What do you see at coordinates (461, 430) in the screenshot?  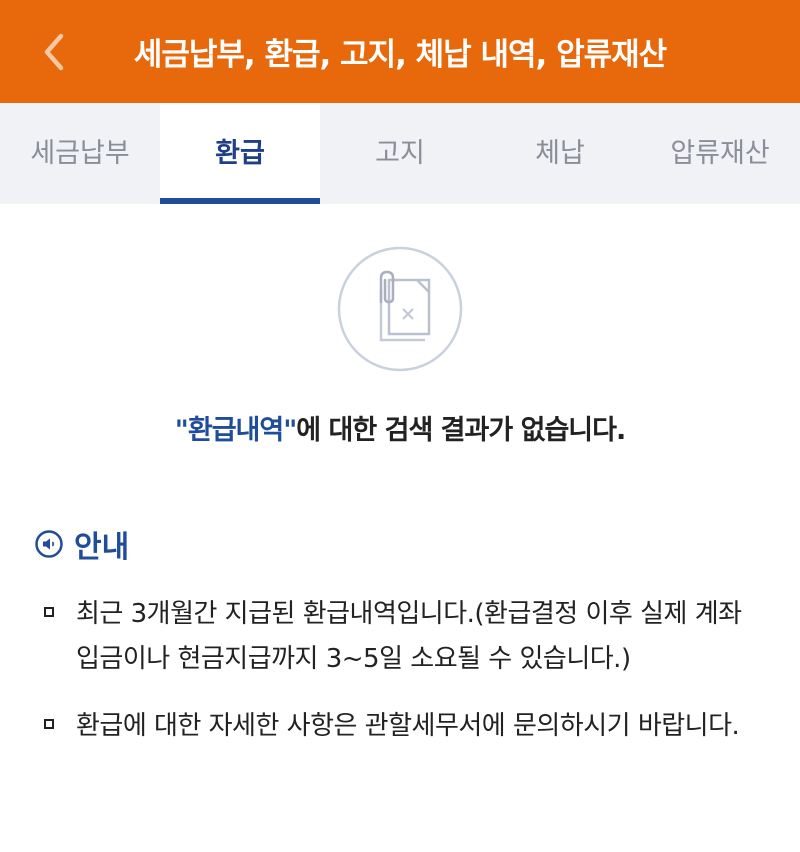 I see `empty-result-text: 에 대한 검색 결과가 없습니다.` at bounding box center [461, 430].